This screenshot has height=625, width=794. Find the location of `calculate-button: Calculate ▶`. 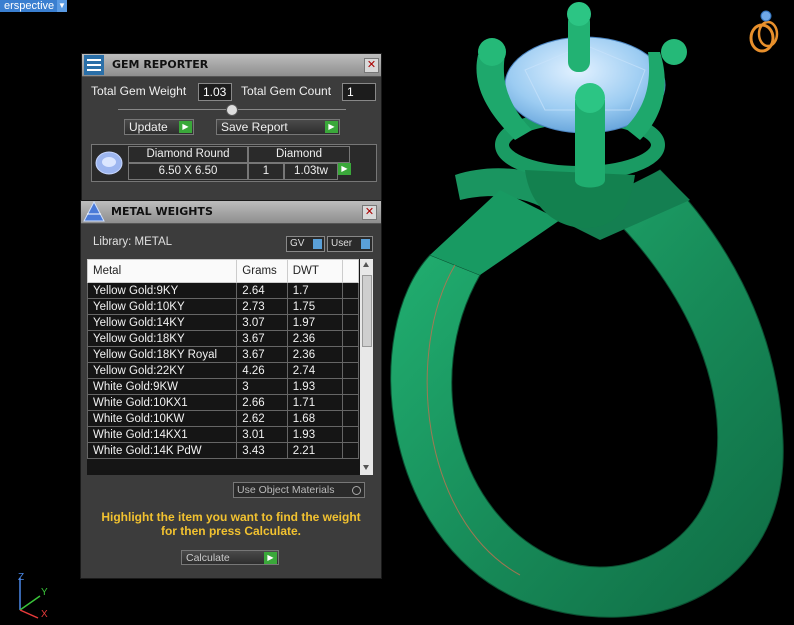

calculate-button: Calculate ▶ is located at coordinates (230, 557).